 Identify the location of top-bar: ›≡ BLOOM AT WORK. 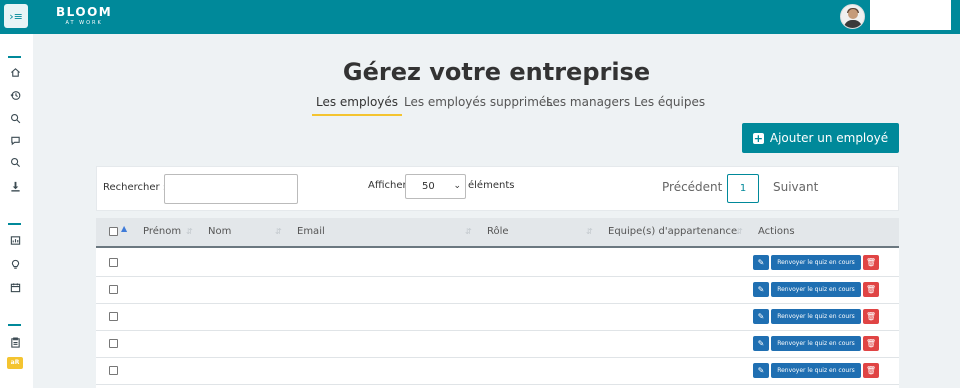
(480, 17).